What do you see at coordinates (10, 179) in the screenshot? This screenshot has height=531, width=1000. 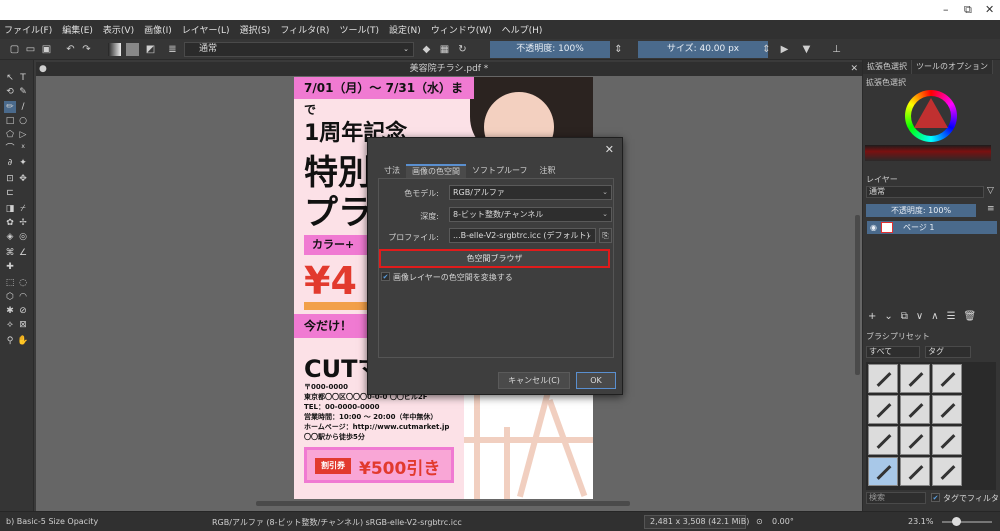 I see `crop-tool-icon: ⊡` at bounding box center [10, 179].